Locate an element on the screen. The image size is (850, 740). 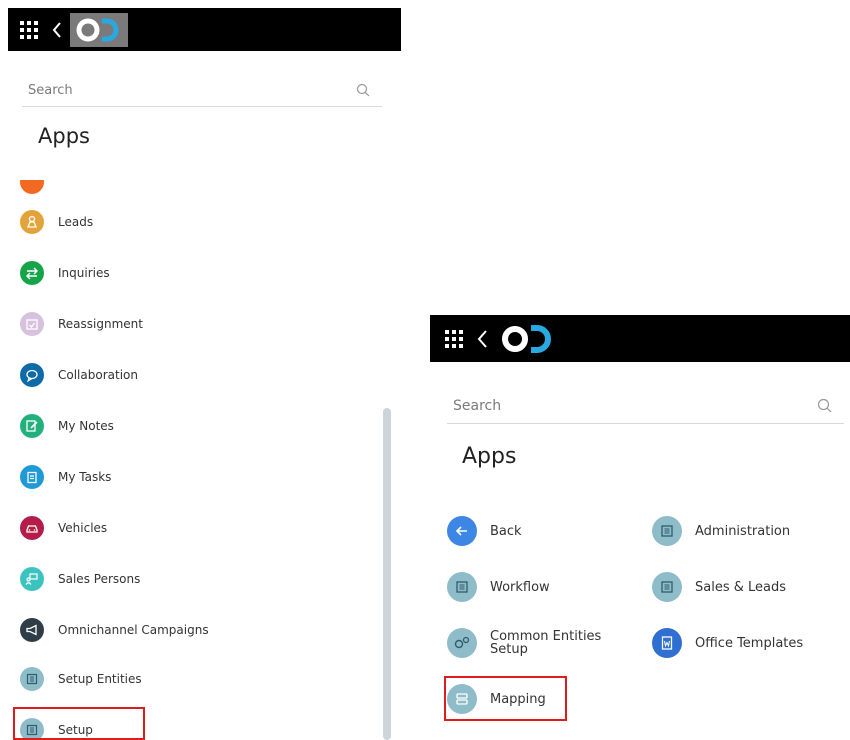
clipboard-icon is located at coordinates (32, 477).